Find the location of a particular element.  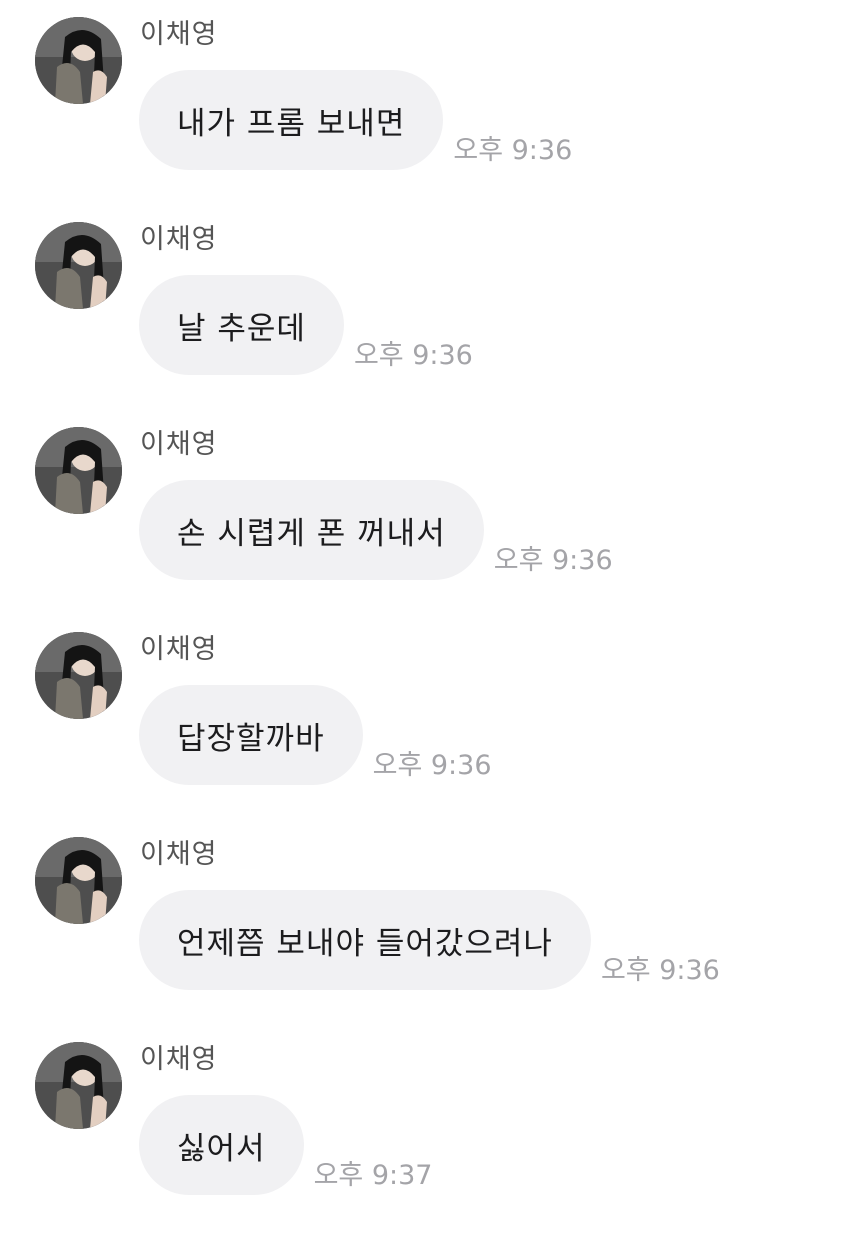

message-timestamp: 오후 9:37 is located at coordinates (373, 1175).